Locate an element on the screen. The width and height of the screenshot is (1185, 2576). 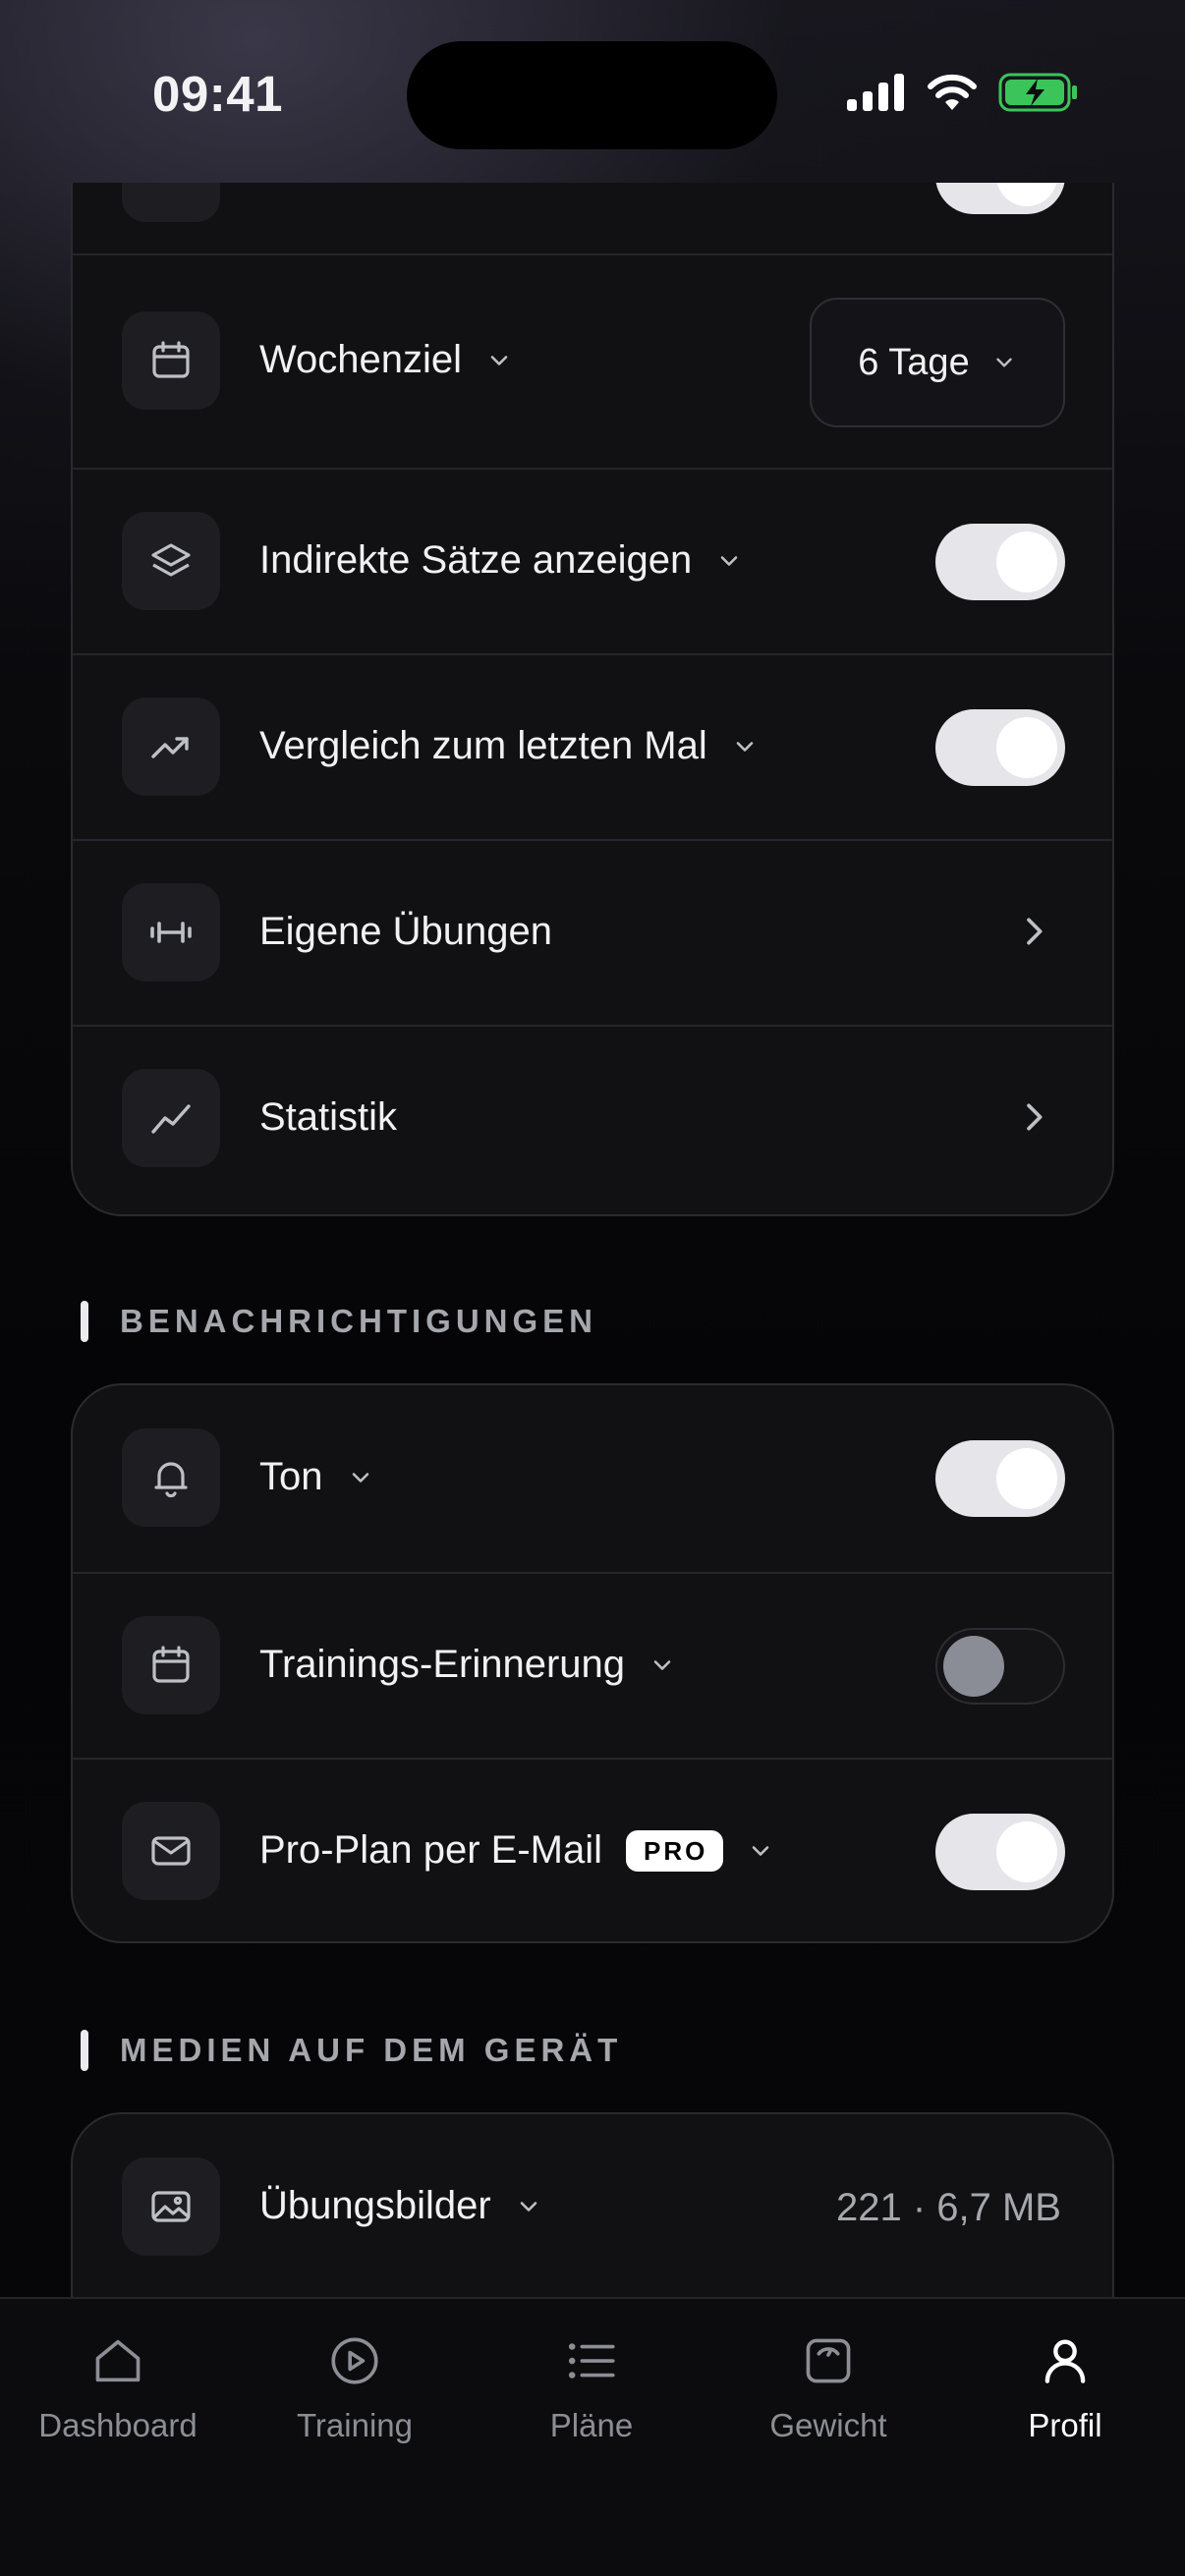
partial-row-toggle is located at coordinates (1000, 198).